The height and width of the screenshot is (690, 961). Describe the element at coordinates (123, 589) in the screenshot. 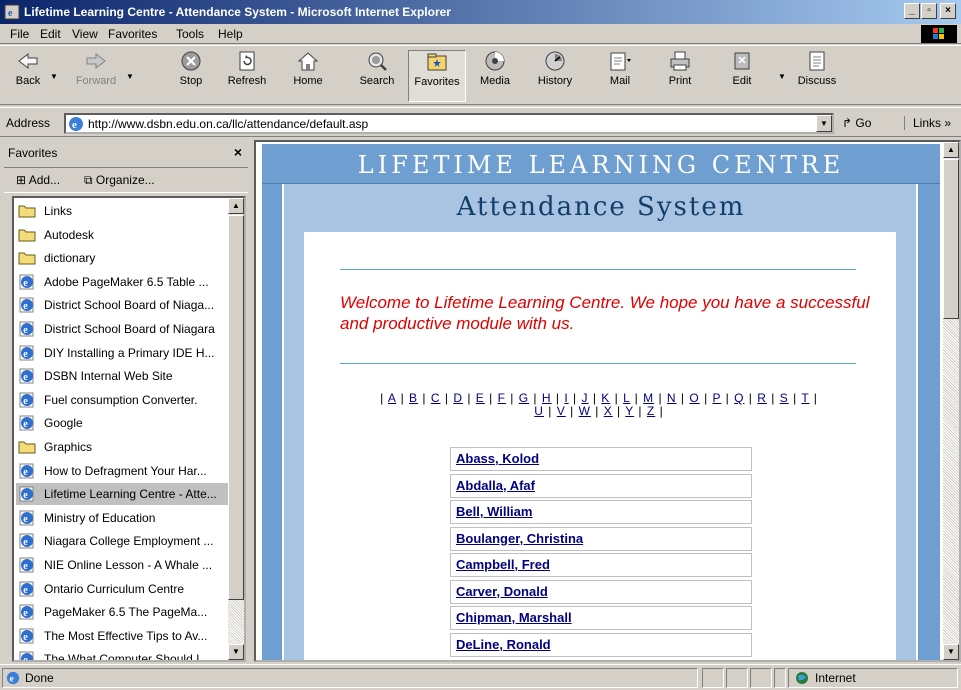

I see `favorite-item: e Ontario Curriculum Centre` at that location.